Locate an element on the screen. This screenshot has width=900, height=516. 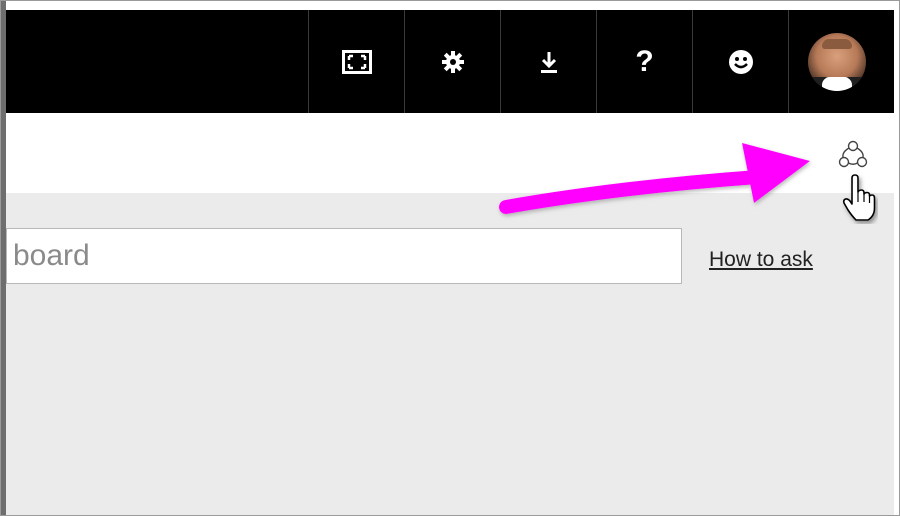
download-button is located at coordinates (548, 61).